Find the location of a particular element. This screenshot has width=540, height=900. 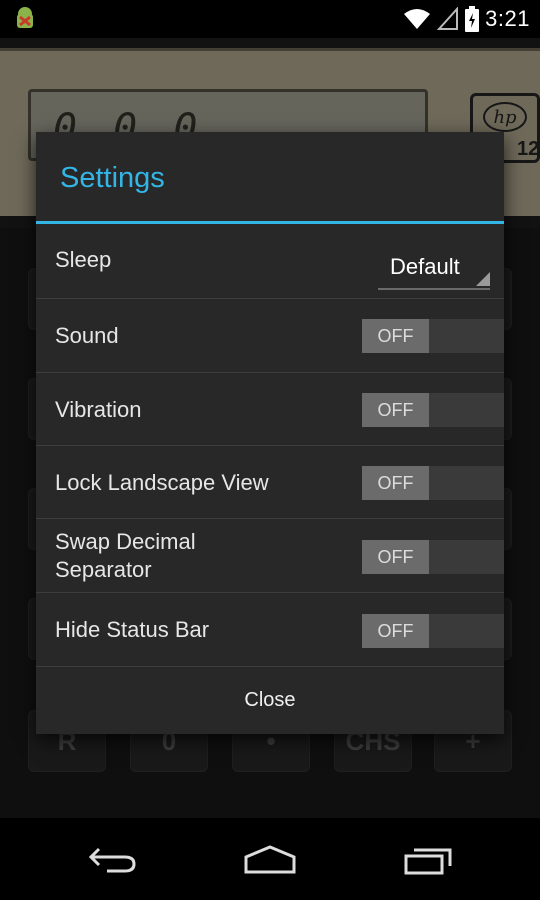

vibration-toggle: OFF is located at coordinates (433, 410).